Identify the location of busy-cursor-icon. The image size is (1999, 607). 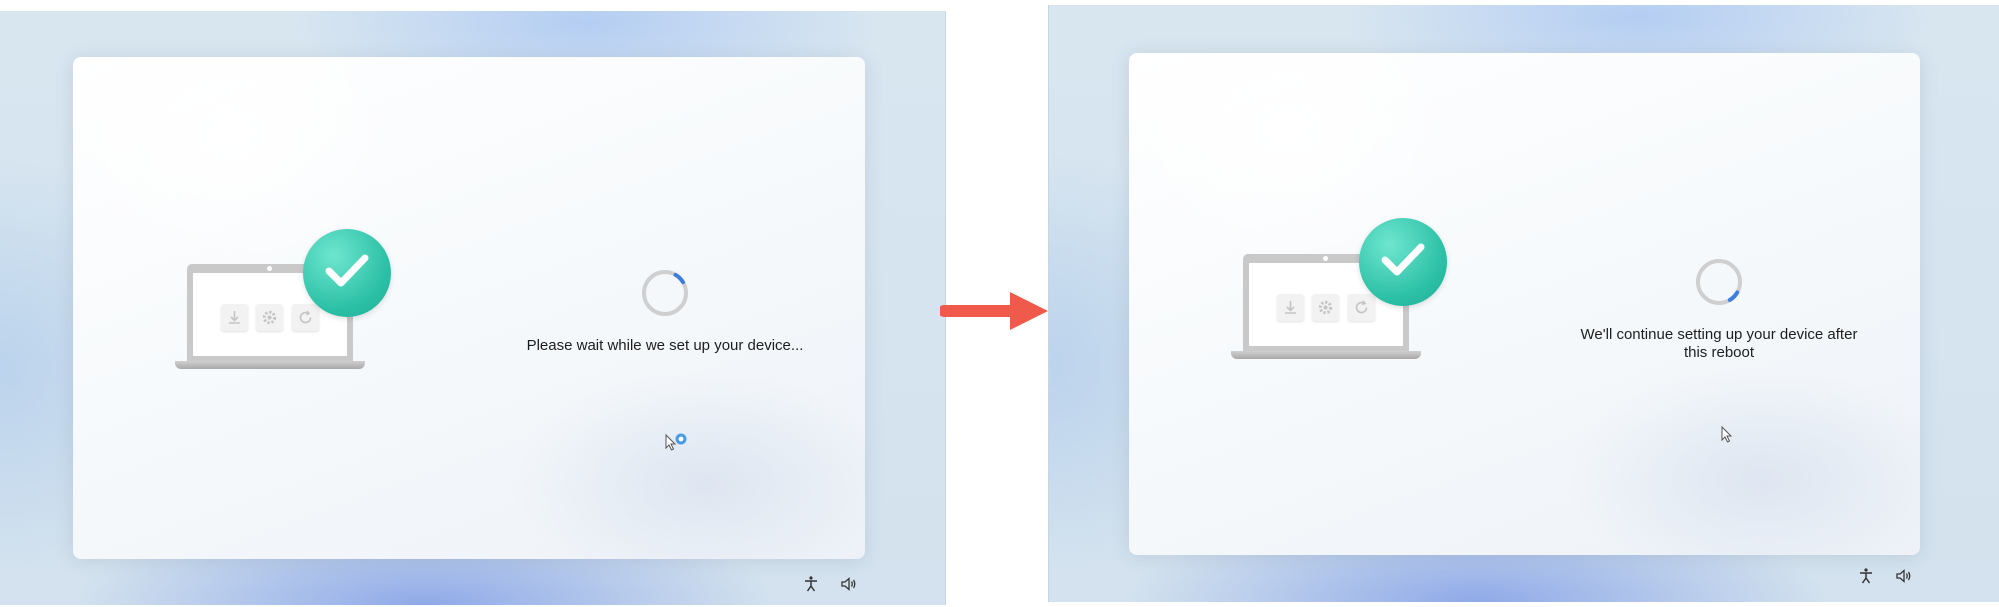
(676, 442).